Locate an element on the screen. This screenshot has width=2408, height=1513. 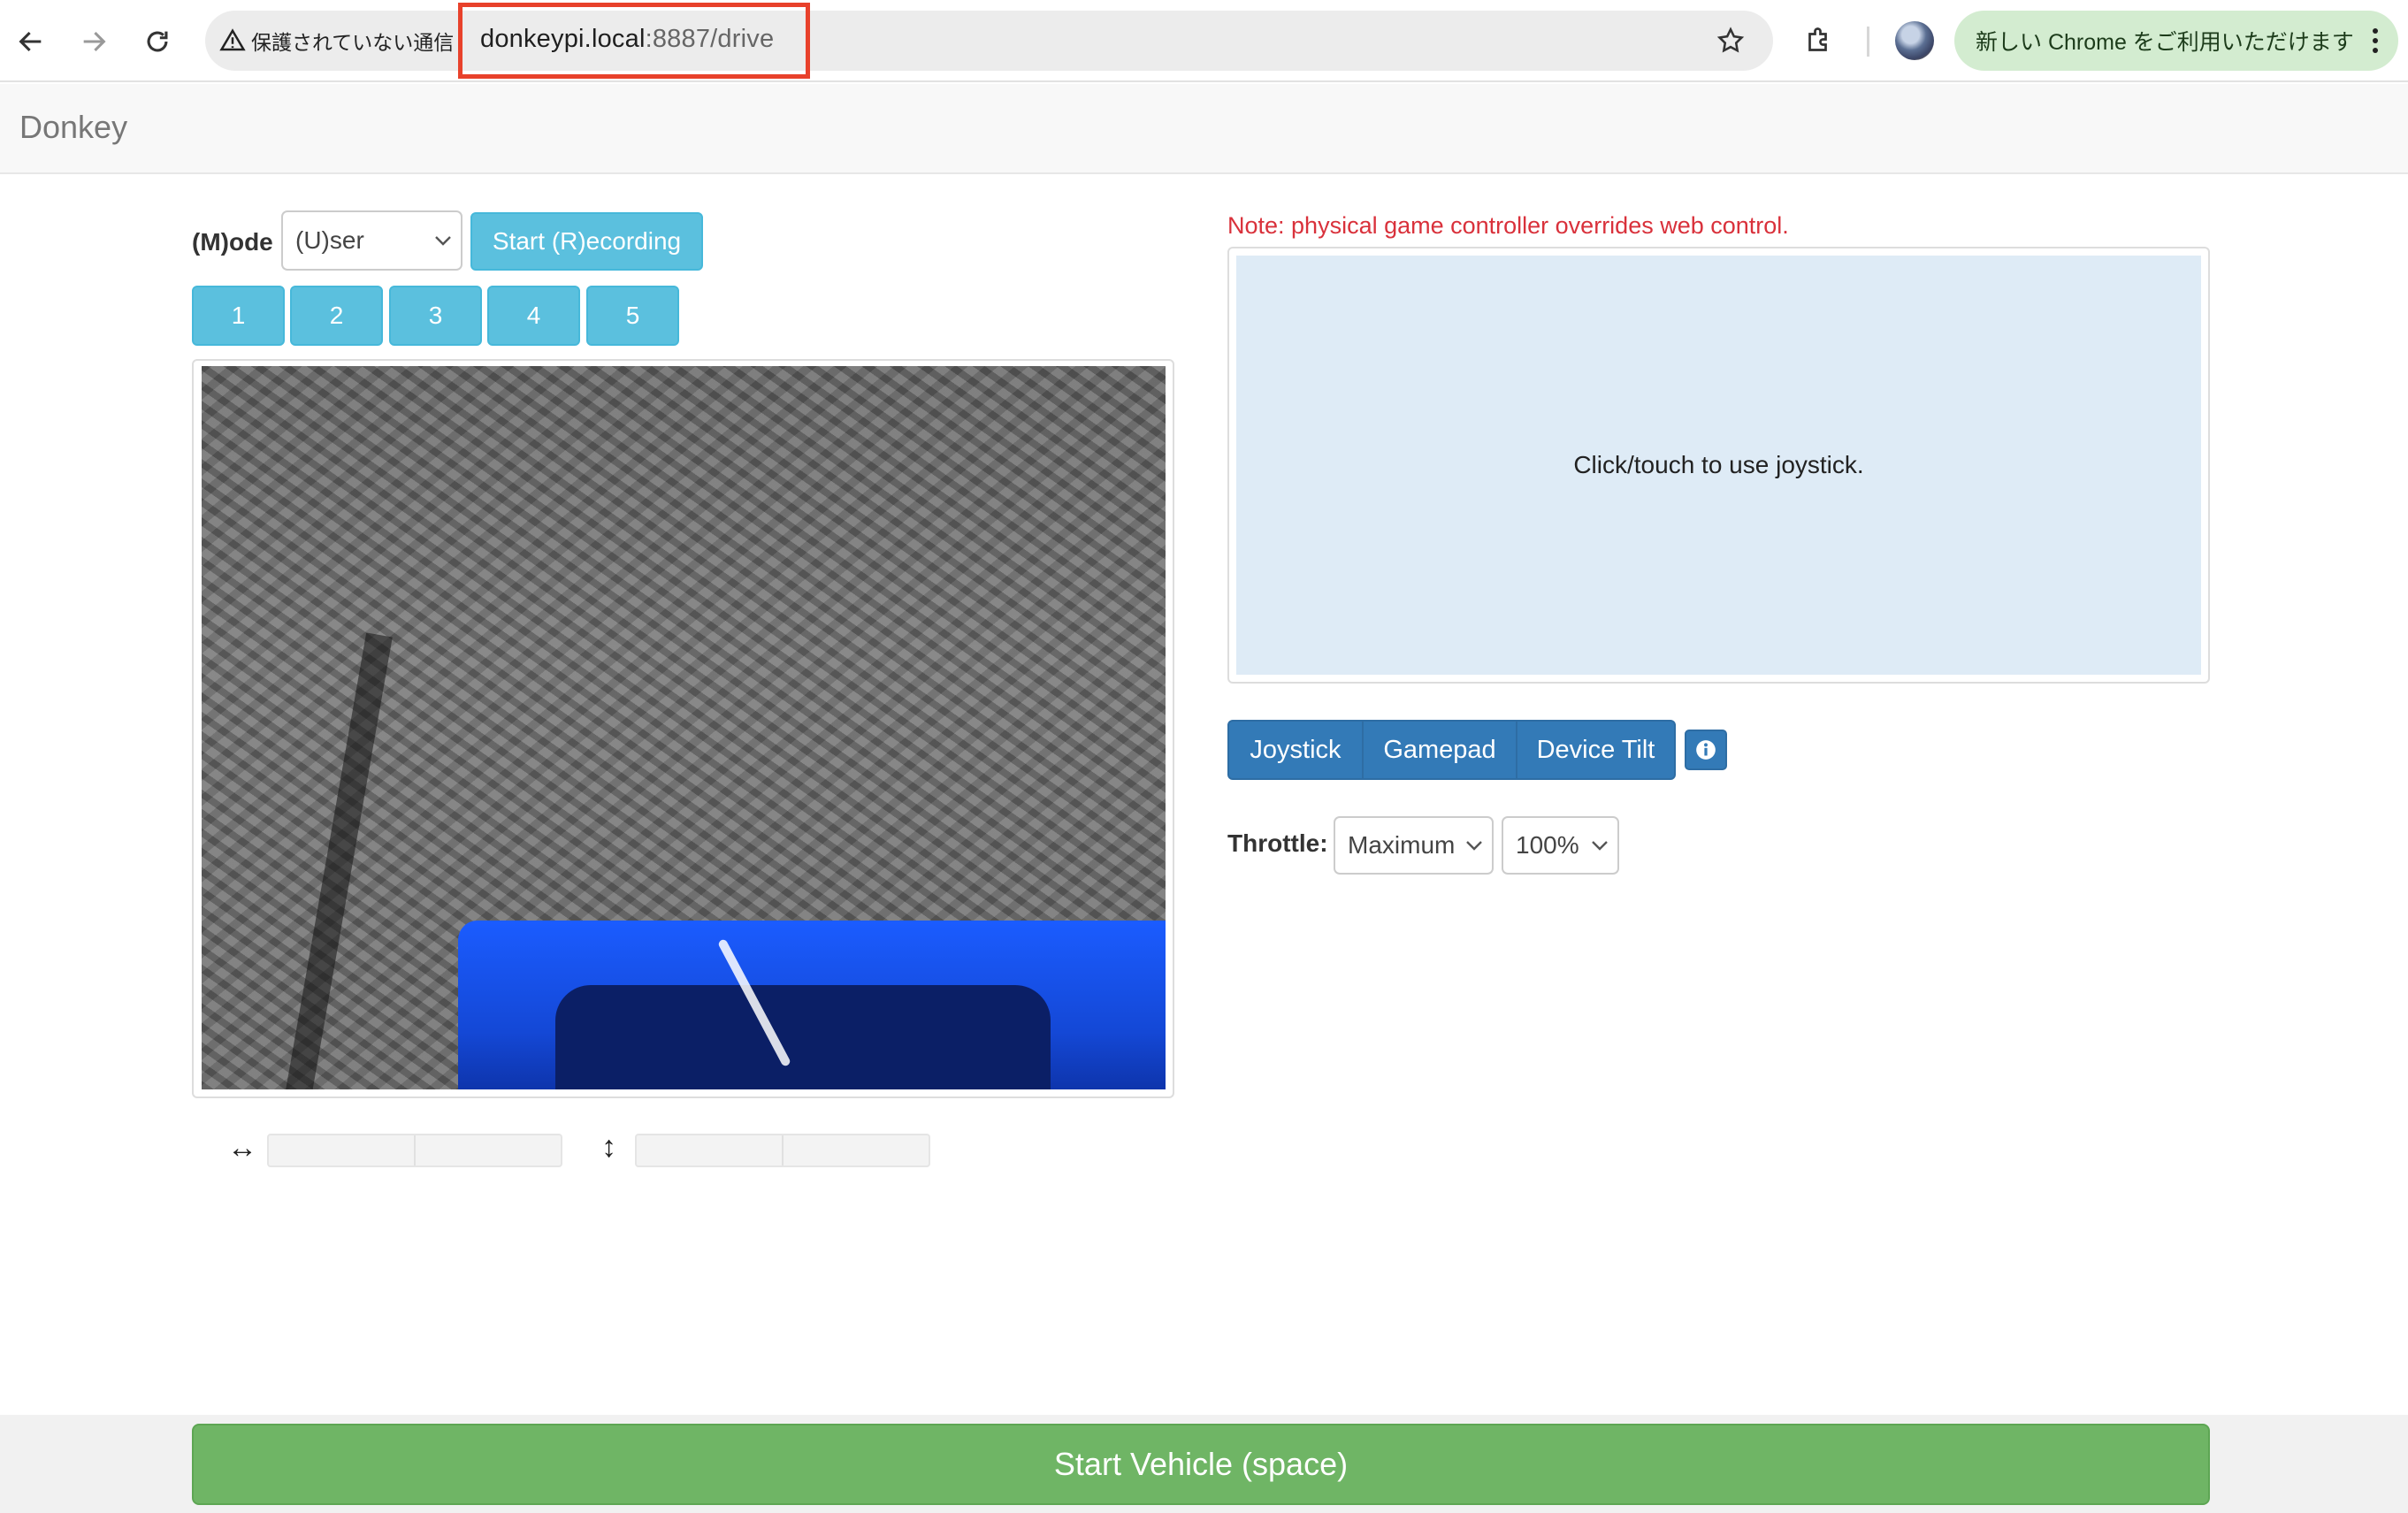
preset-button-5: 5 is located at coordinates (632, 316).